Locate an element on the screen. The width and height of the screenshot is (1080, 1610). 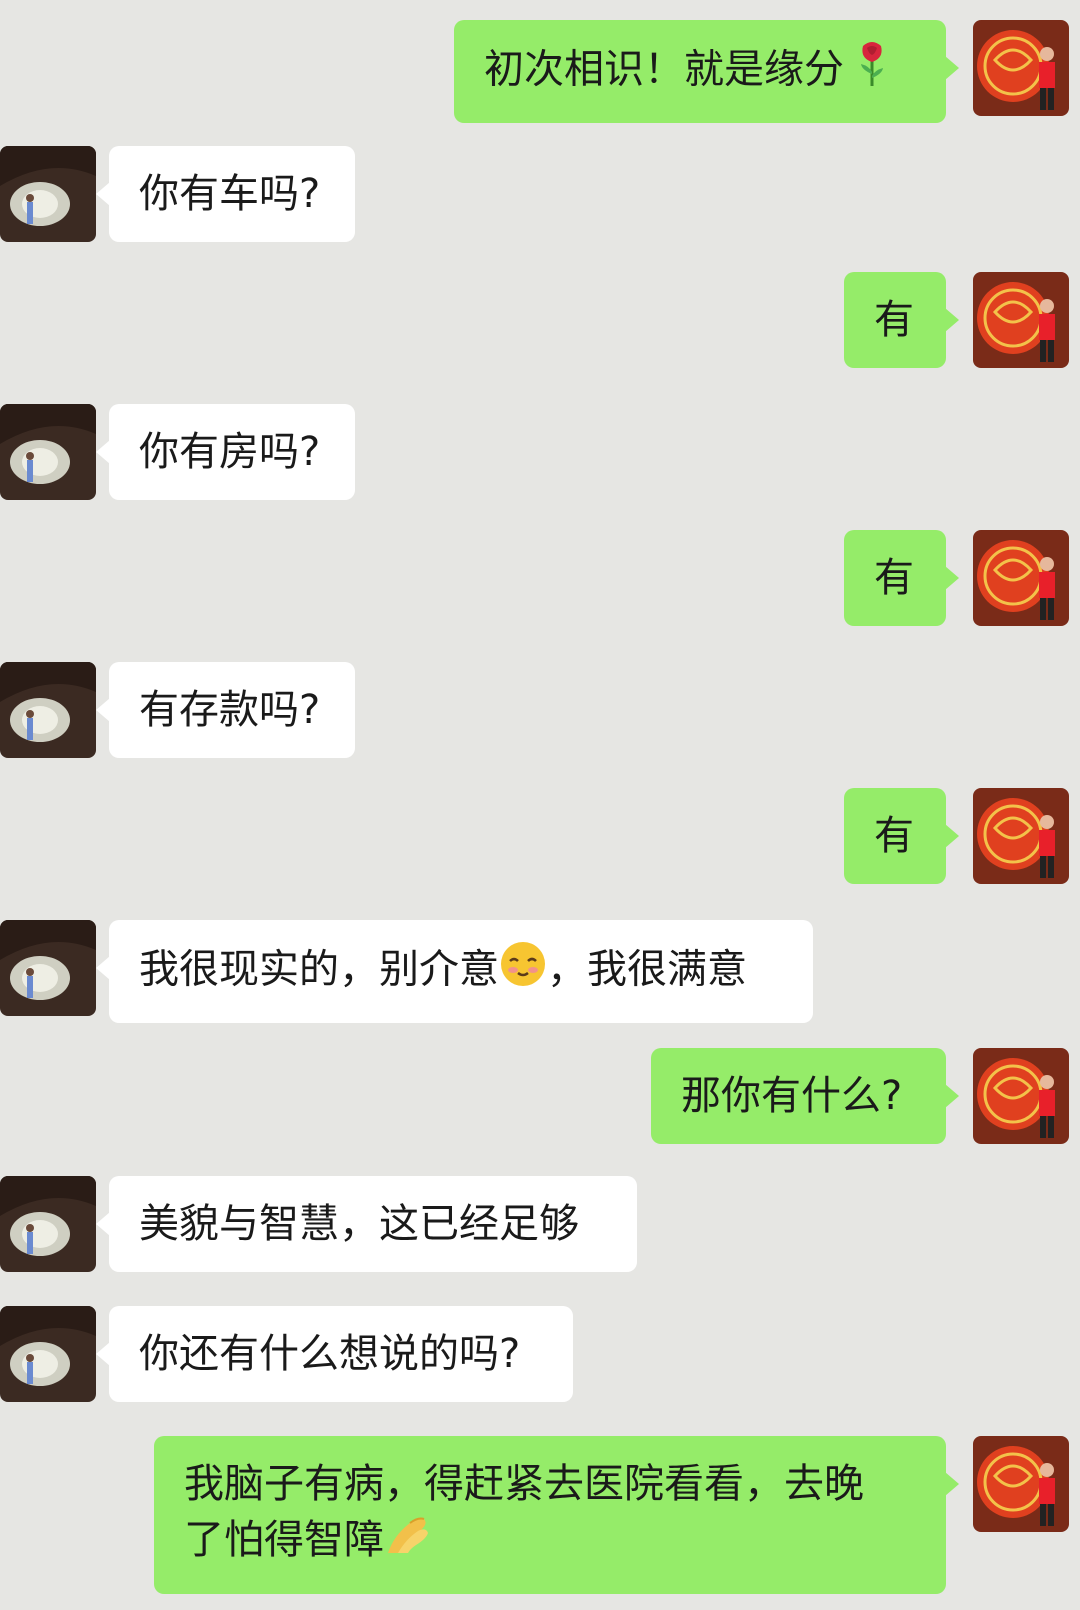
message-text: 我很现实的，别介意 is located at coordinates (319, 969).